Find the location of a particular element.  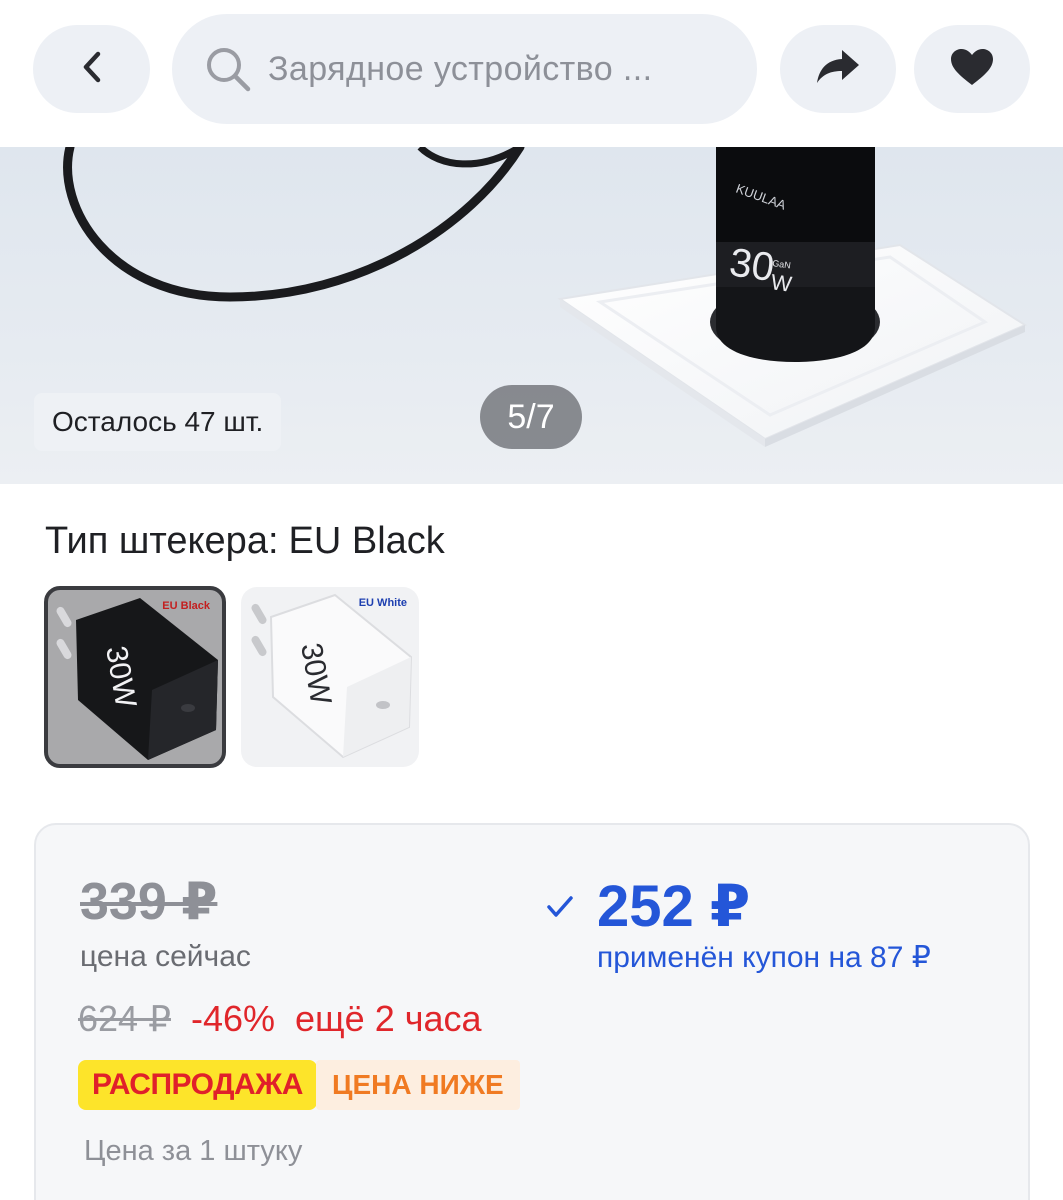

variant-option-label: EU White is located at coordinates (382, 603).